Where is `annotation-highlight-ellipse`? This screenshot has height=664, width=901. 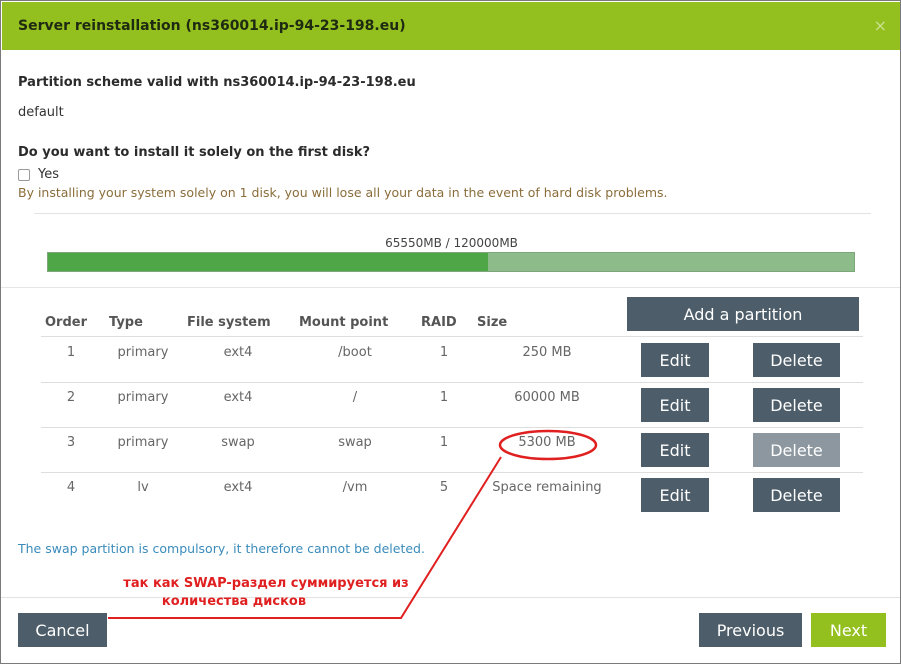
annotation-highlight-ellipse is located at coordinates (548, 445).